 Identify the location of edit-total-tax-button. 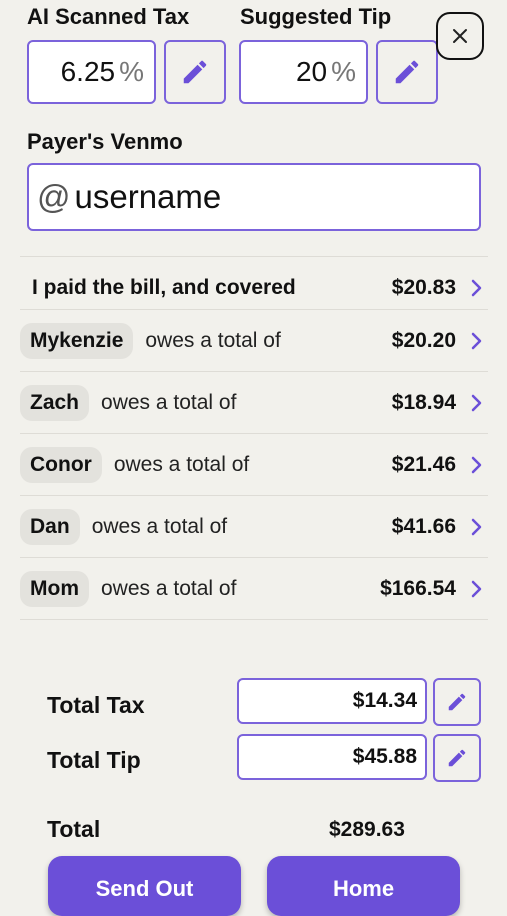
(457, 702).